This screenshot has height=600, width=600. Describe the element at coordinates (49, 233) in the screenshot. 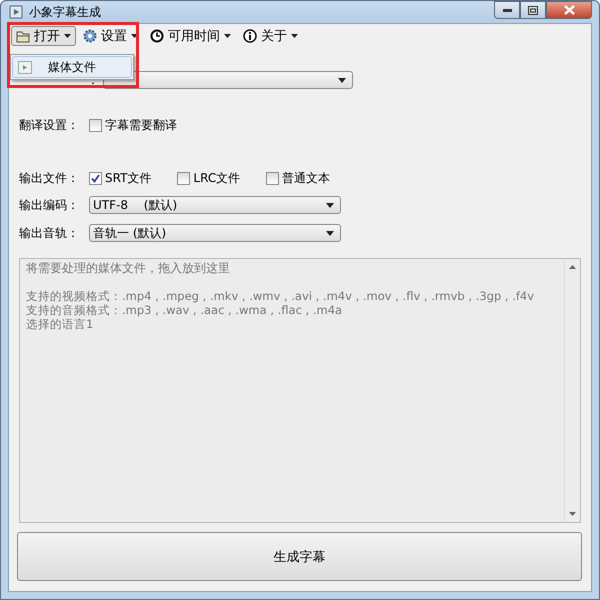

I see `field-label: 输出音轨：` at that location.